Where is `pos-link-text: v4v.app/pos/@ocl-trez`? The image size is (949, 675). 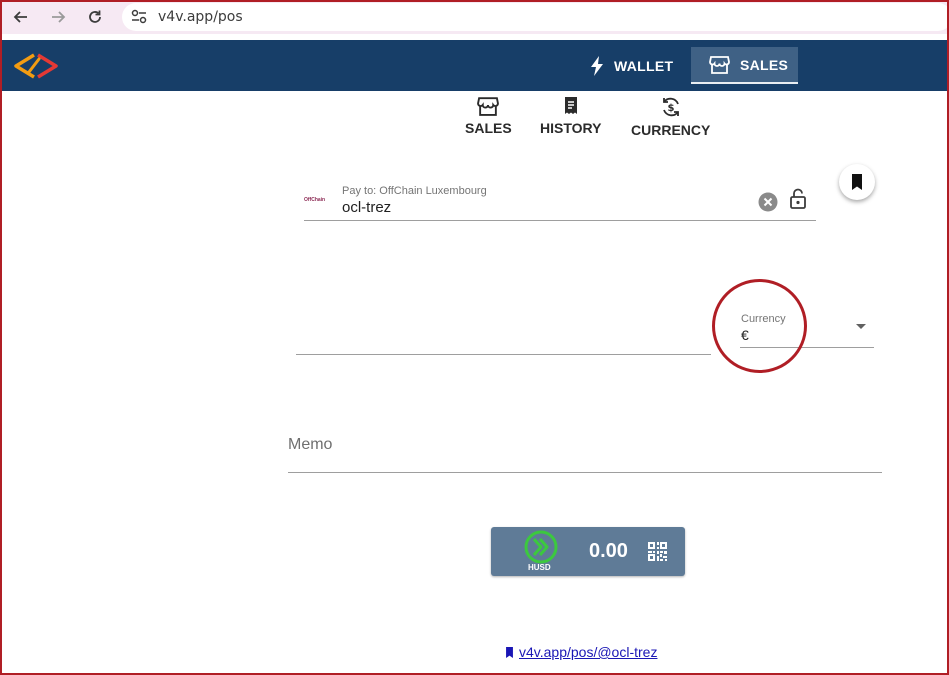
pos-link-text: v4v.app/pos/@ocl-trez is located at coordinates (588, 652).